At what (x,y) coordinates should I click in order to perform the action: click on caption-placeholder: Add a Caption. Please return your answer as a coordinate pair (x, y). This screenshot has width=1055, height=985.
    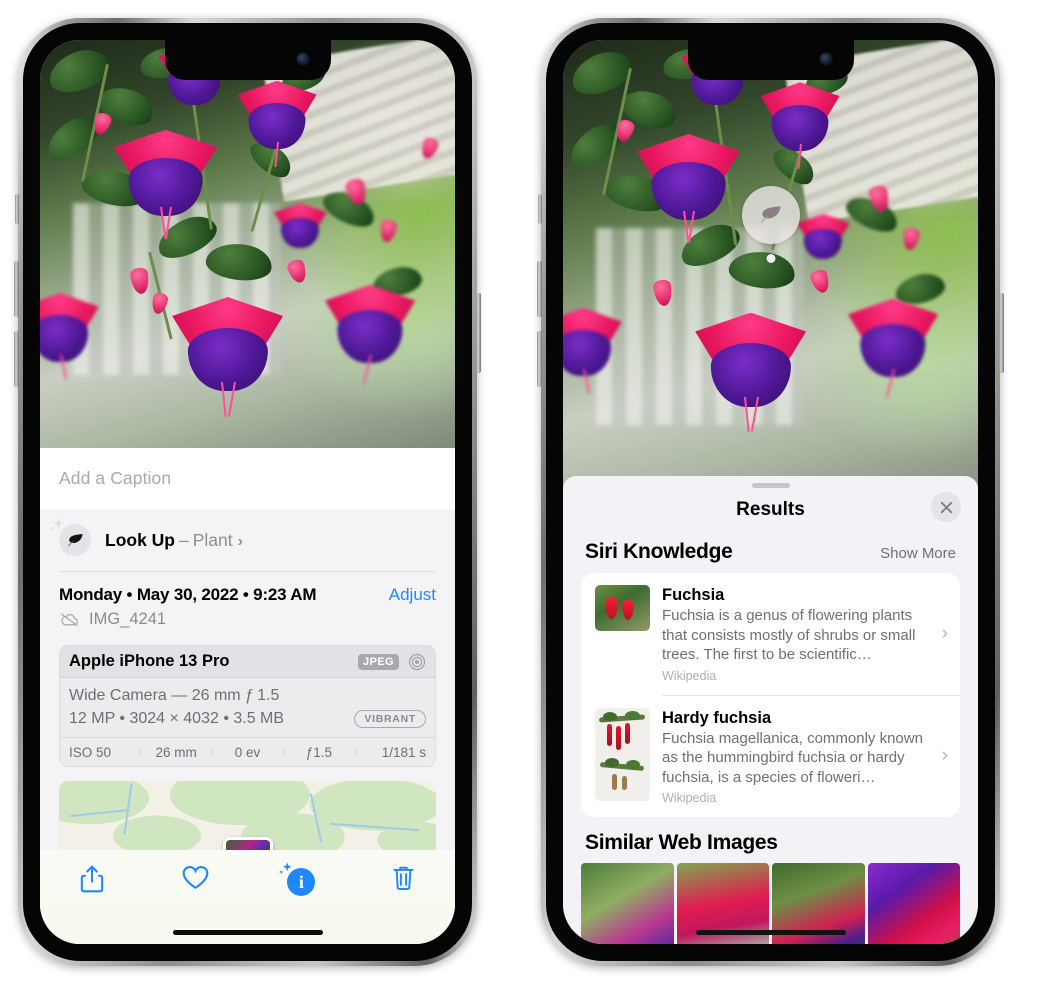
    Looking at the image, I should click on (115, 478).